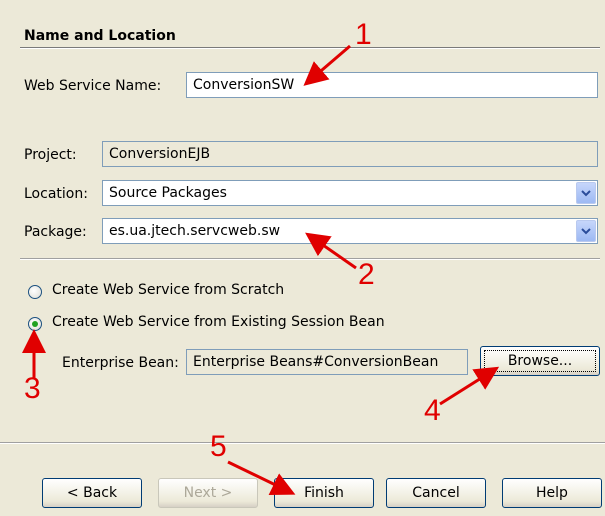  What do you see at coordinates (195, 231) in the screenshot?
I see `package-value: es.ua.jtech.servcweb.sw` at bounding box center [195, 231].